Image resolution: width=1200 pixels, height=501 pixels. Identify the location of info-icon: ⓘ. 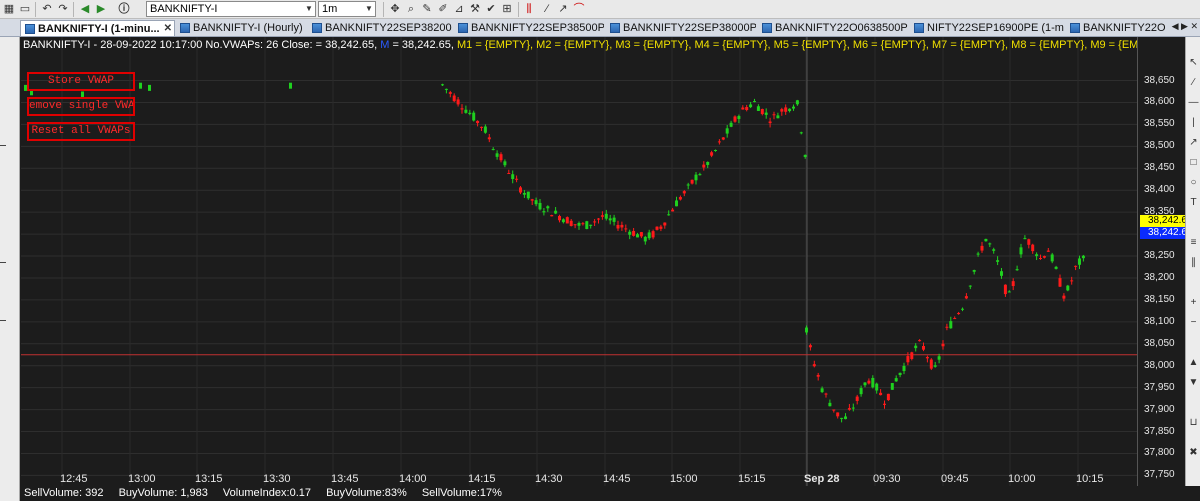
(124, 9).